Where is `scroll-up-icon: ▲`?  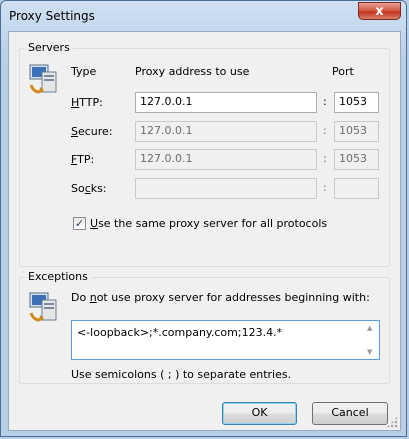 scroll-up-icon: ▲ is located at coordinates (369, 328).